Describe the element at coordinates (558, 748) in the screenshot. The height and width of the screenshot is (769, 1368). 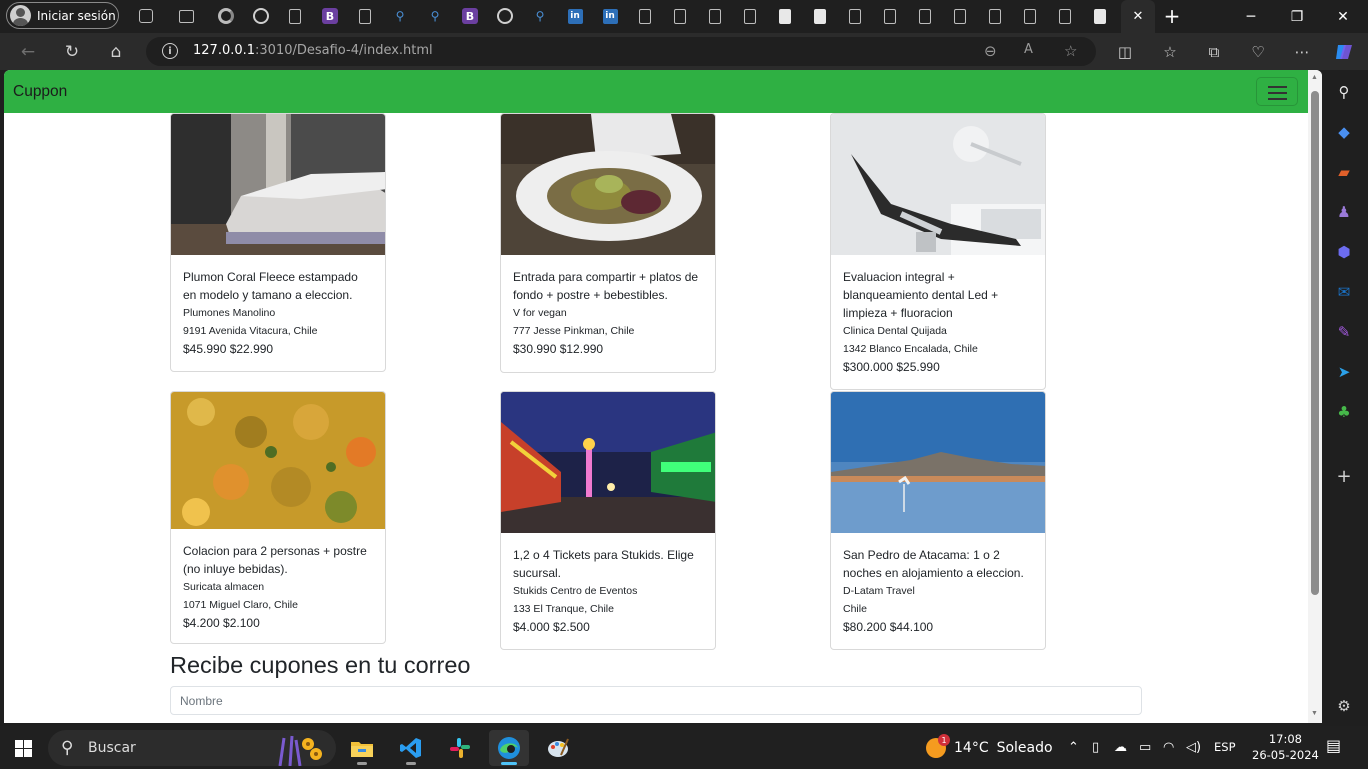
I see `paint-icon` at that location.